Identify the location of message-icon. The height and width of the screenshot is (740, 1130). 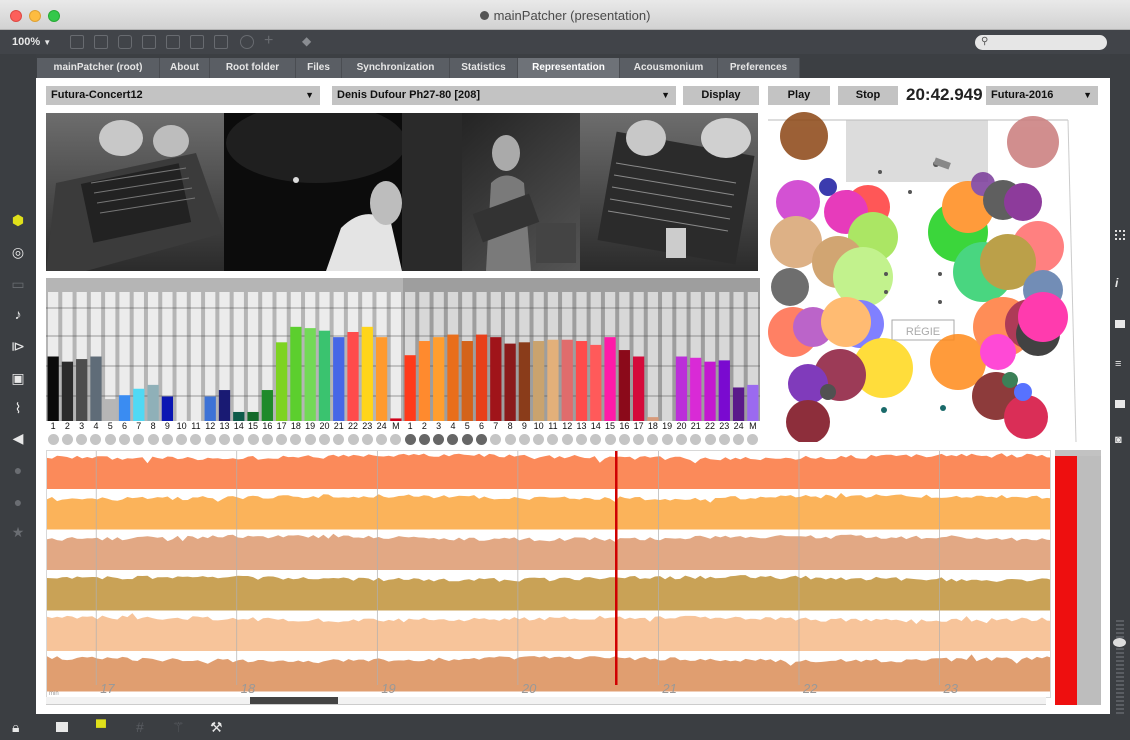
(101, 42).